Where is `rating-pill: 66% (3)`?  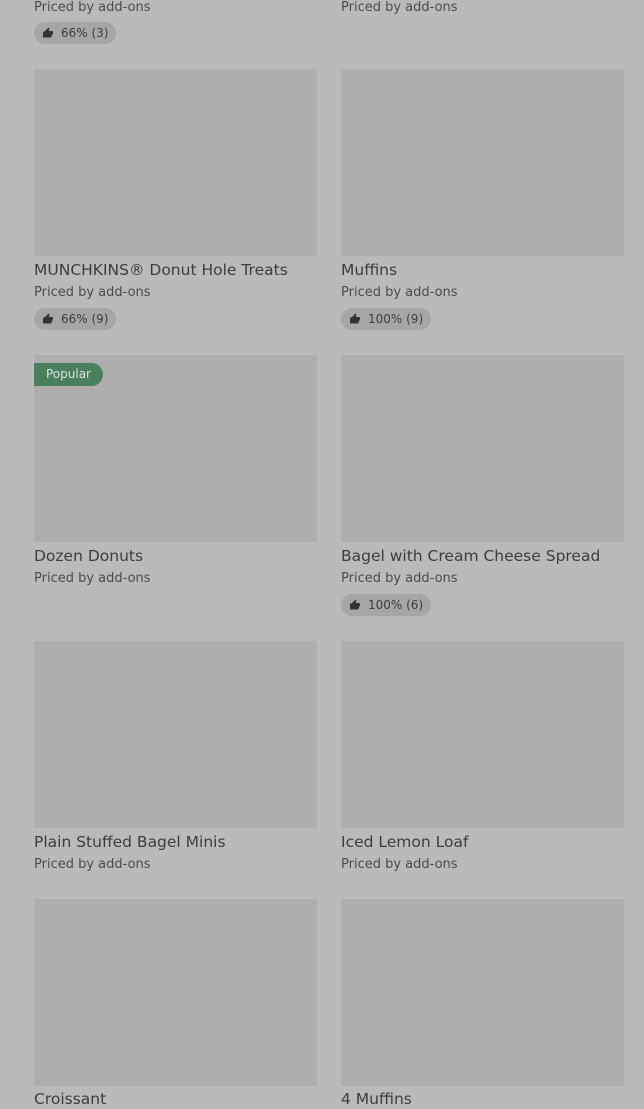
rating-pill: 66% (3) is located at coordinates (75, 33).